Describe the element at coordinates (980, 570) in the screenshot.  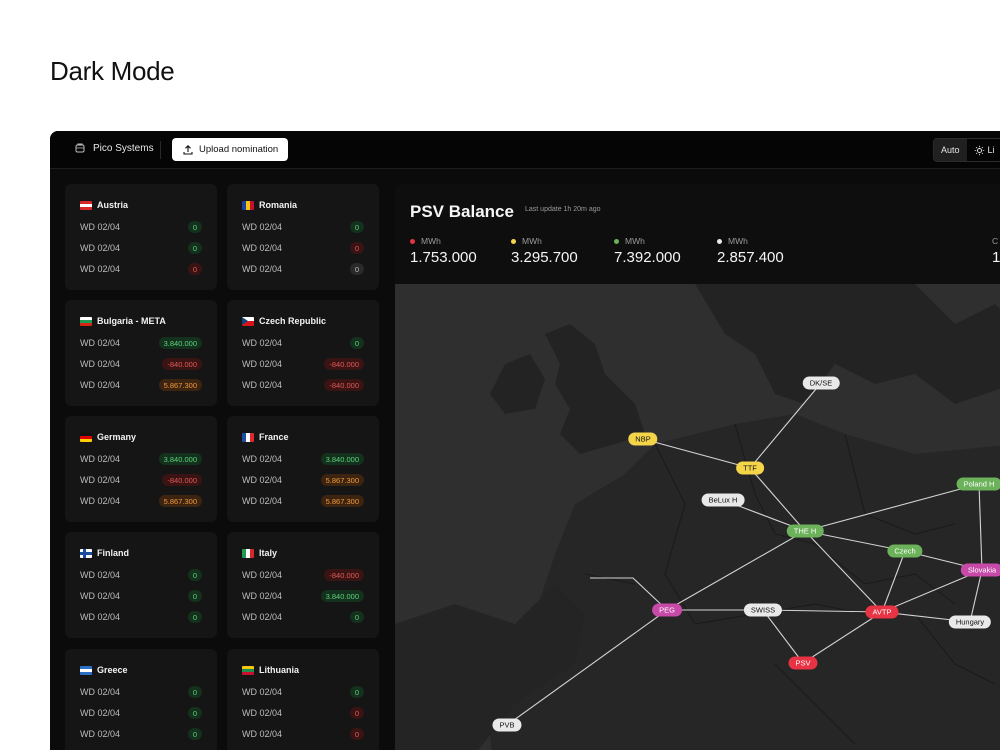
I see `hub-node-slovakia: Slovakia` at that location.